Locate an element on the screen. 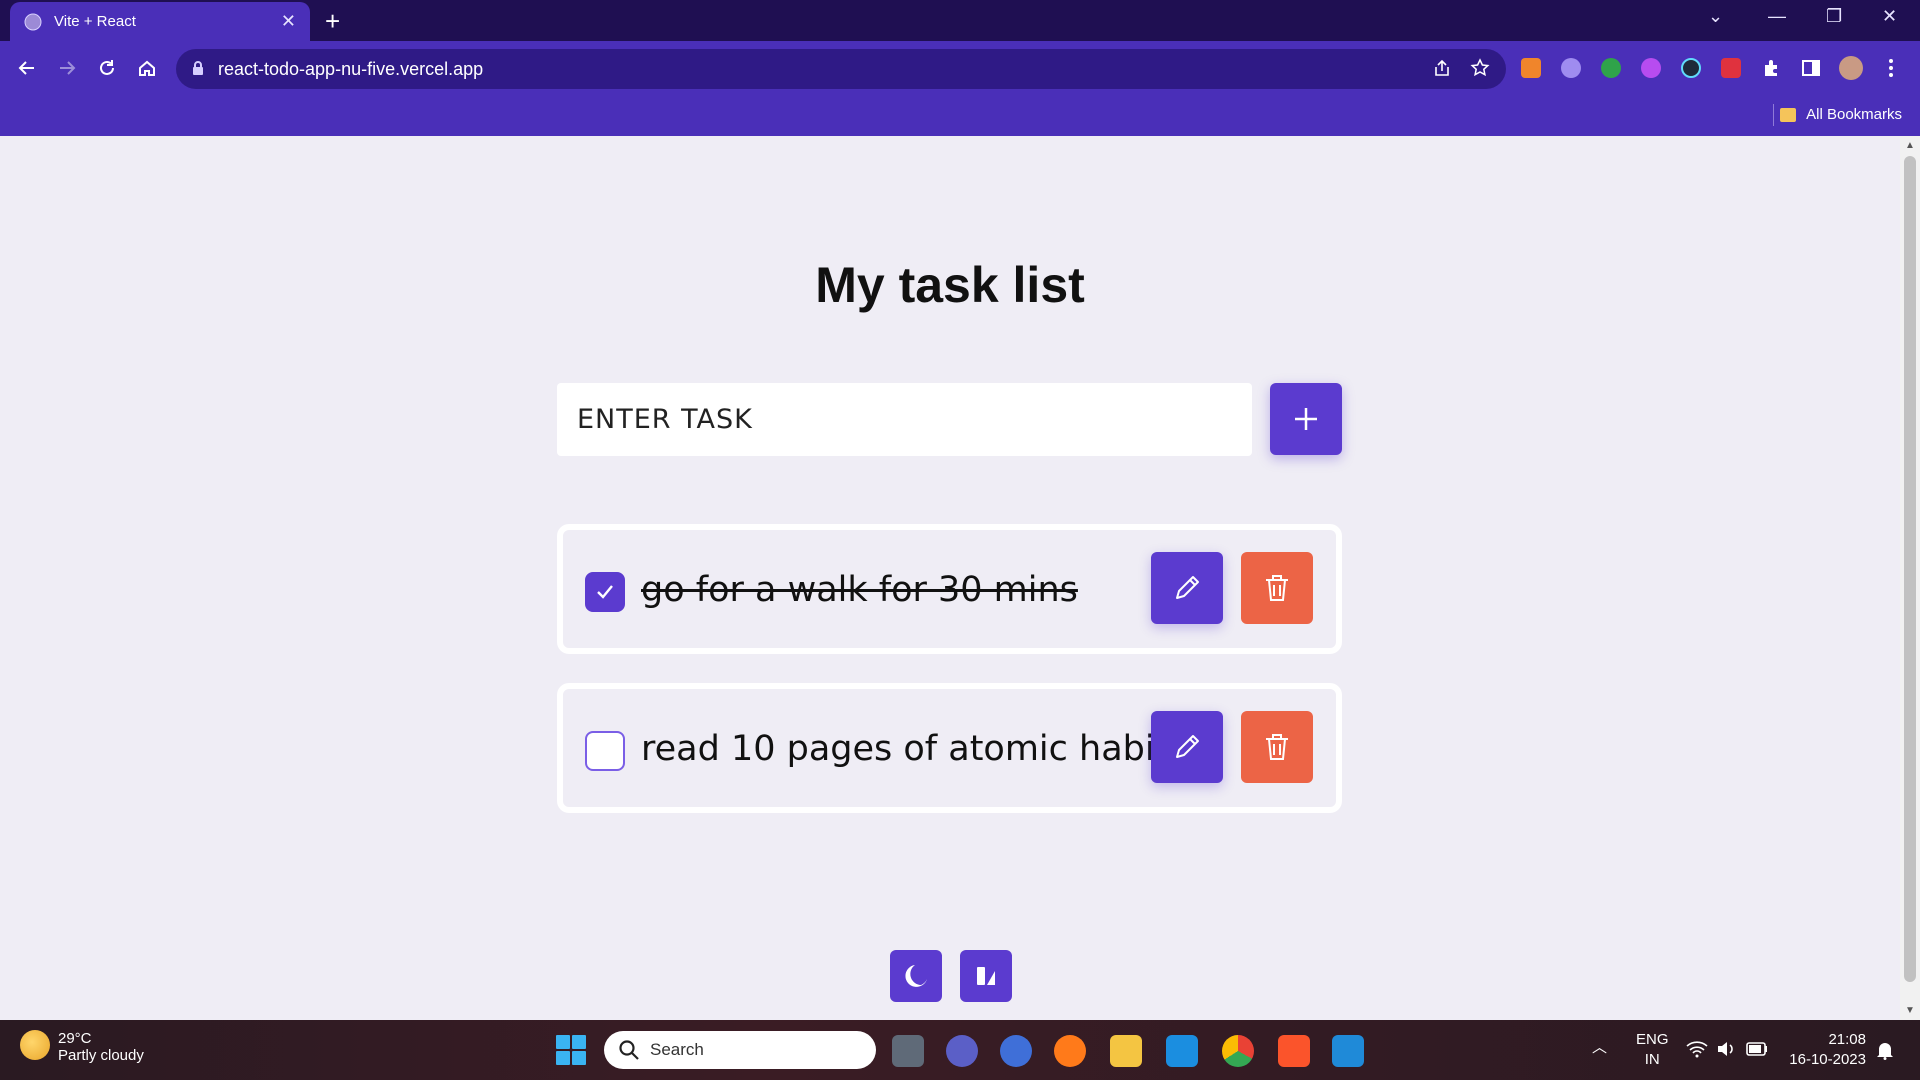  new-tab-icon: + is located at coordinates (332, 21).